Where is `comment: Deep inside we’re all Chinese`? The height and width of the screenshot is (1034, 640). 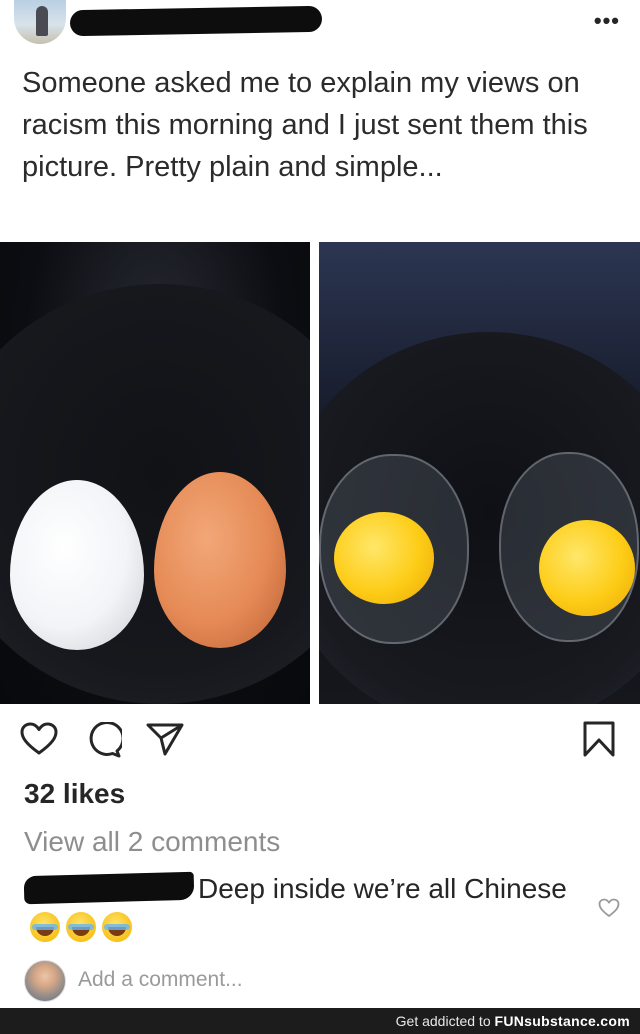
comment: Deep inside we’re all Chinese is located at coordinates (303, 908).